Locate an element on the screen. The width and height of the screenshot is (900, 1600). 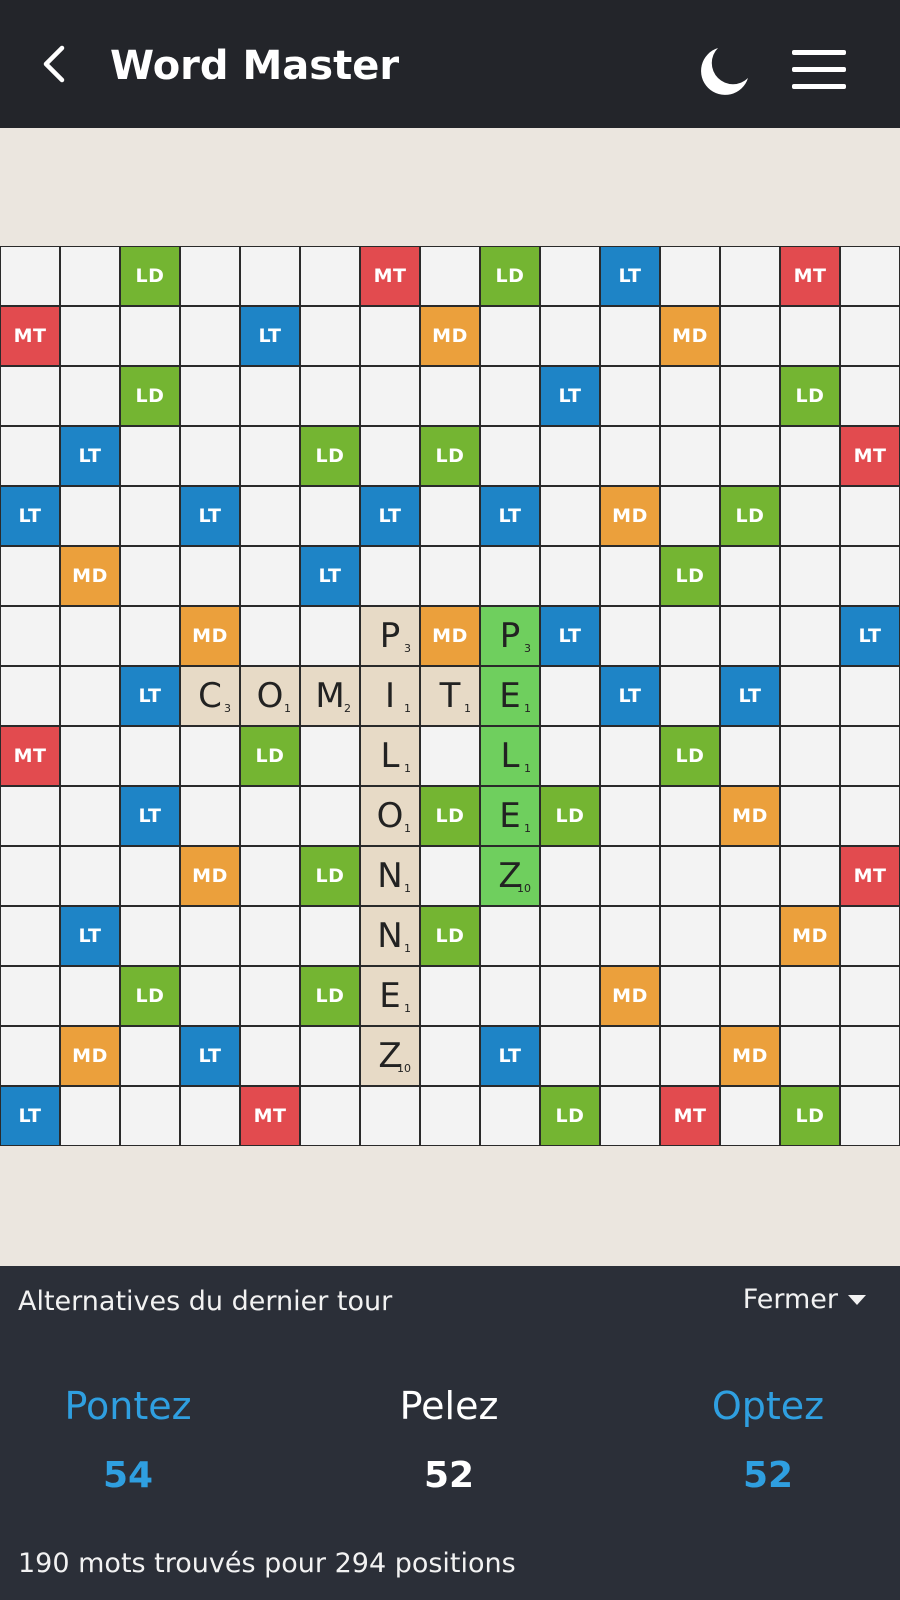
letter-tile: E1 is located at coordinates (390, 996).